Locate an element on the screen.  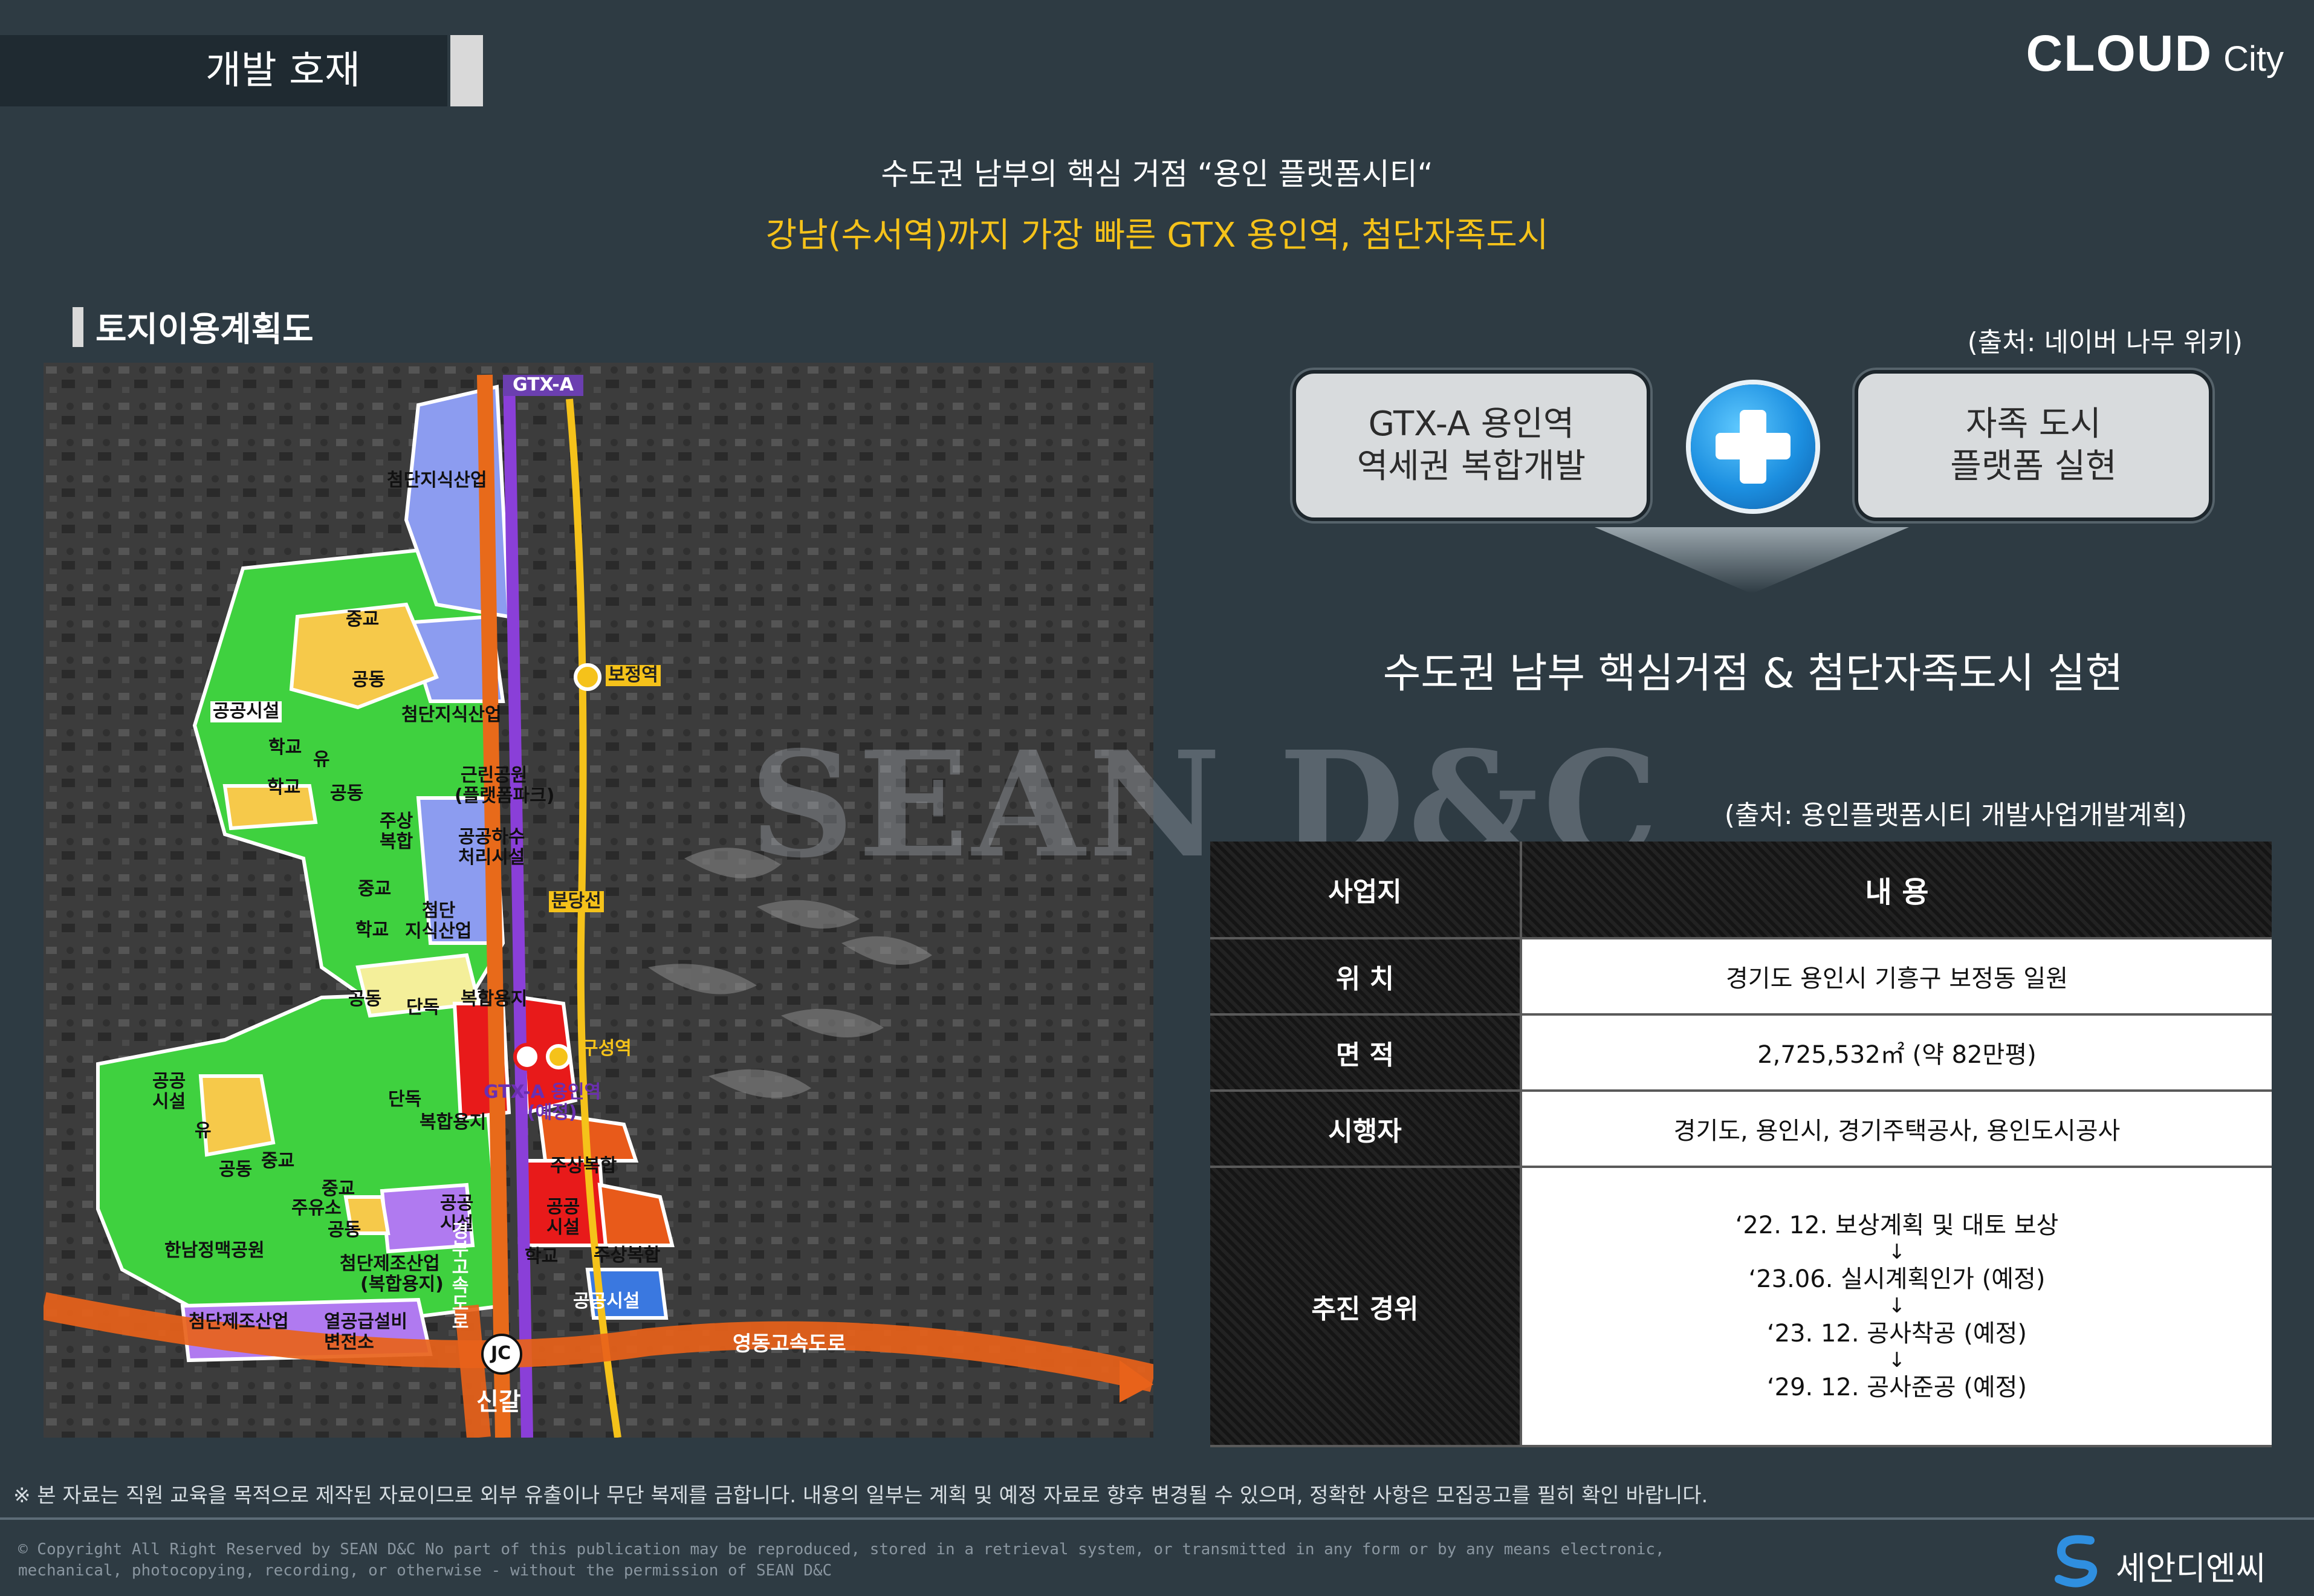
table-header-row: 사업지 내 용 is located at coordinates (1741, 890).